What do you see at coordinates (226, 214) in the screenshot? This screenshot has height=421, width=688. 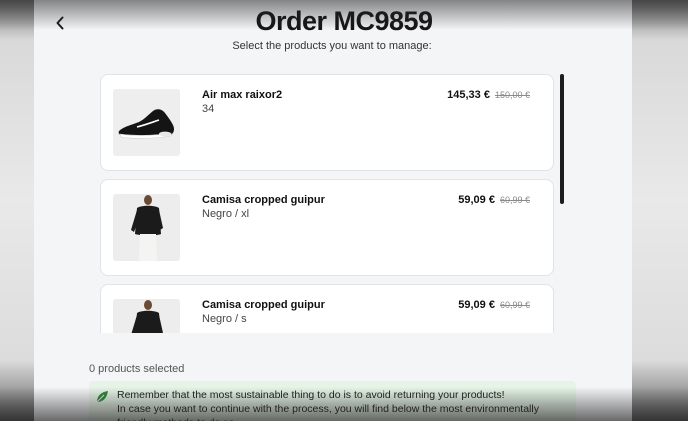 I see `product-variant: Negro / xl` at bounding box center [226, 214].